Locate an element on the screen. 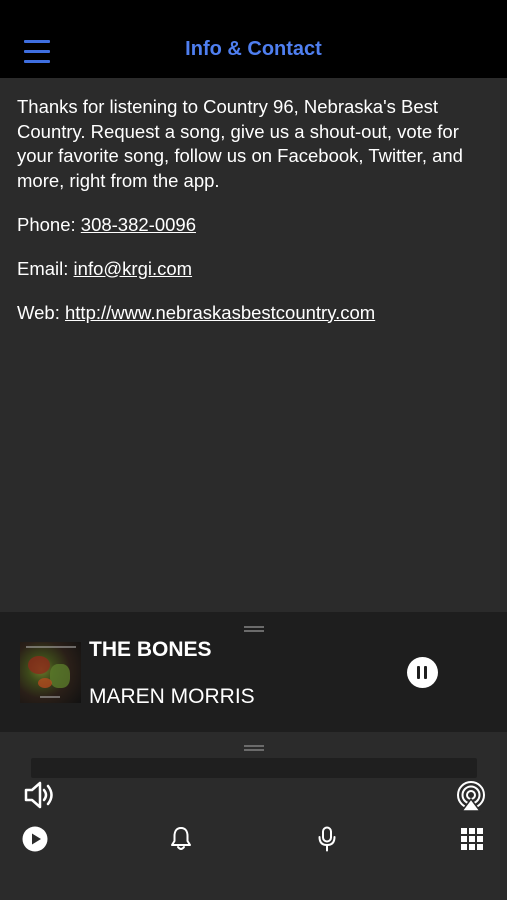 This screenshot has width=507, height=900. airplay-icon is located at coordinates (471, 796).